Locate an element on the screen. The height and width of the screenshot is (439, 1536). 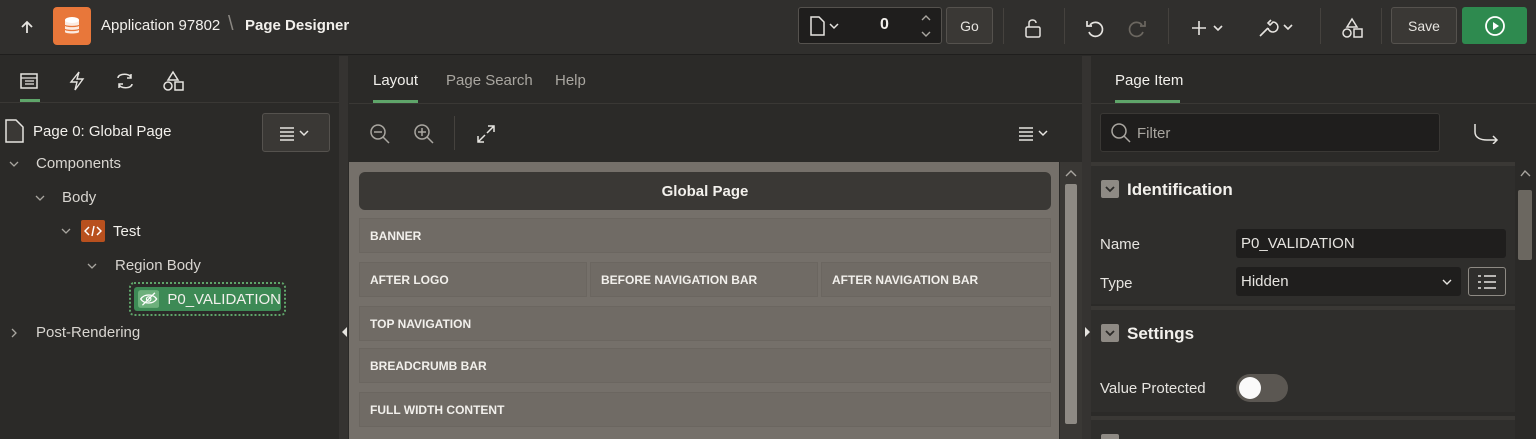
selected-item-chip: P0_VALIDATION is located at coordinates (207, 299).